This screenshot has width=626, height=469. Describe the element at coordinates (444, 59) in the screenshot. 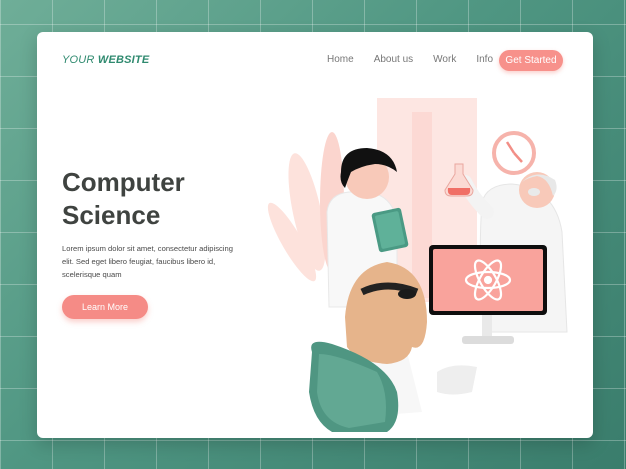

I see `nav-work: Work` at that location.